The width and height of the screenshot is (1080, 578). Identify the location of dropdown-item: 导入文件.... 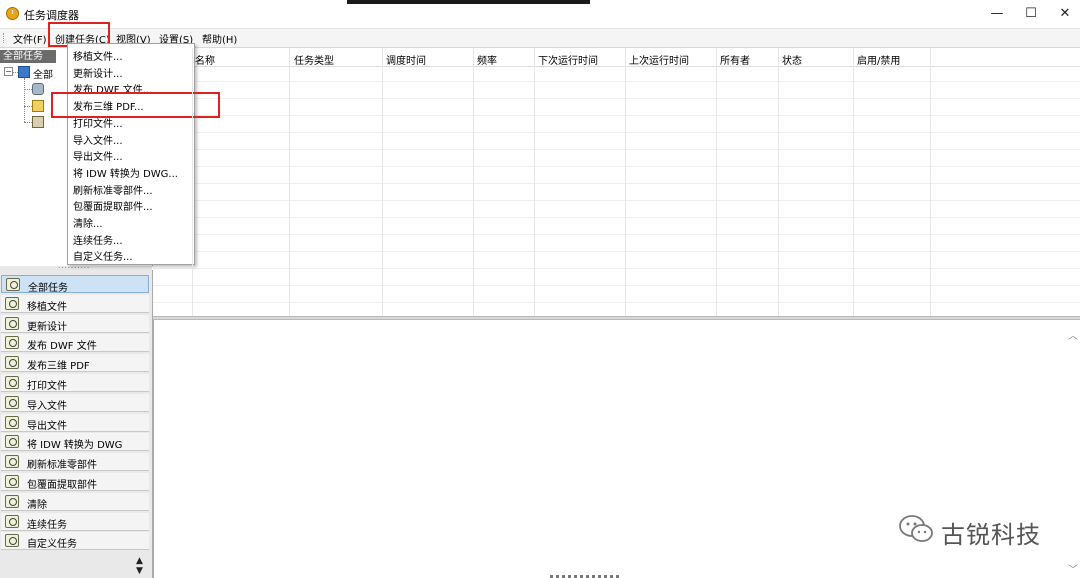
(98, 139).